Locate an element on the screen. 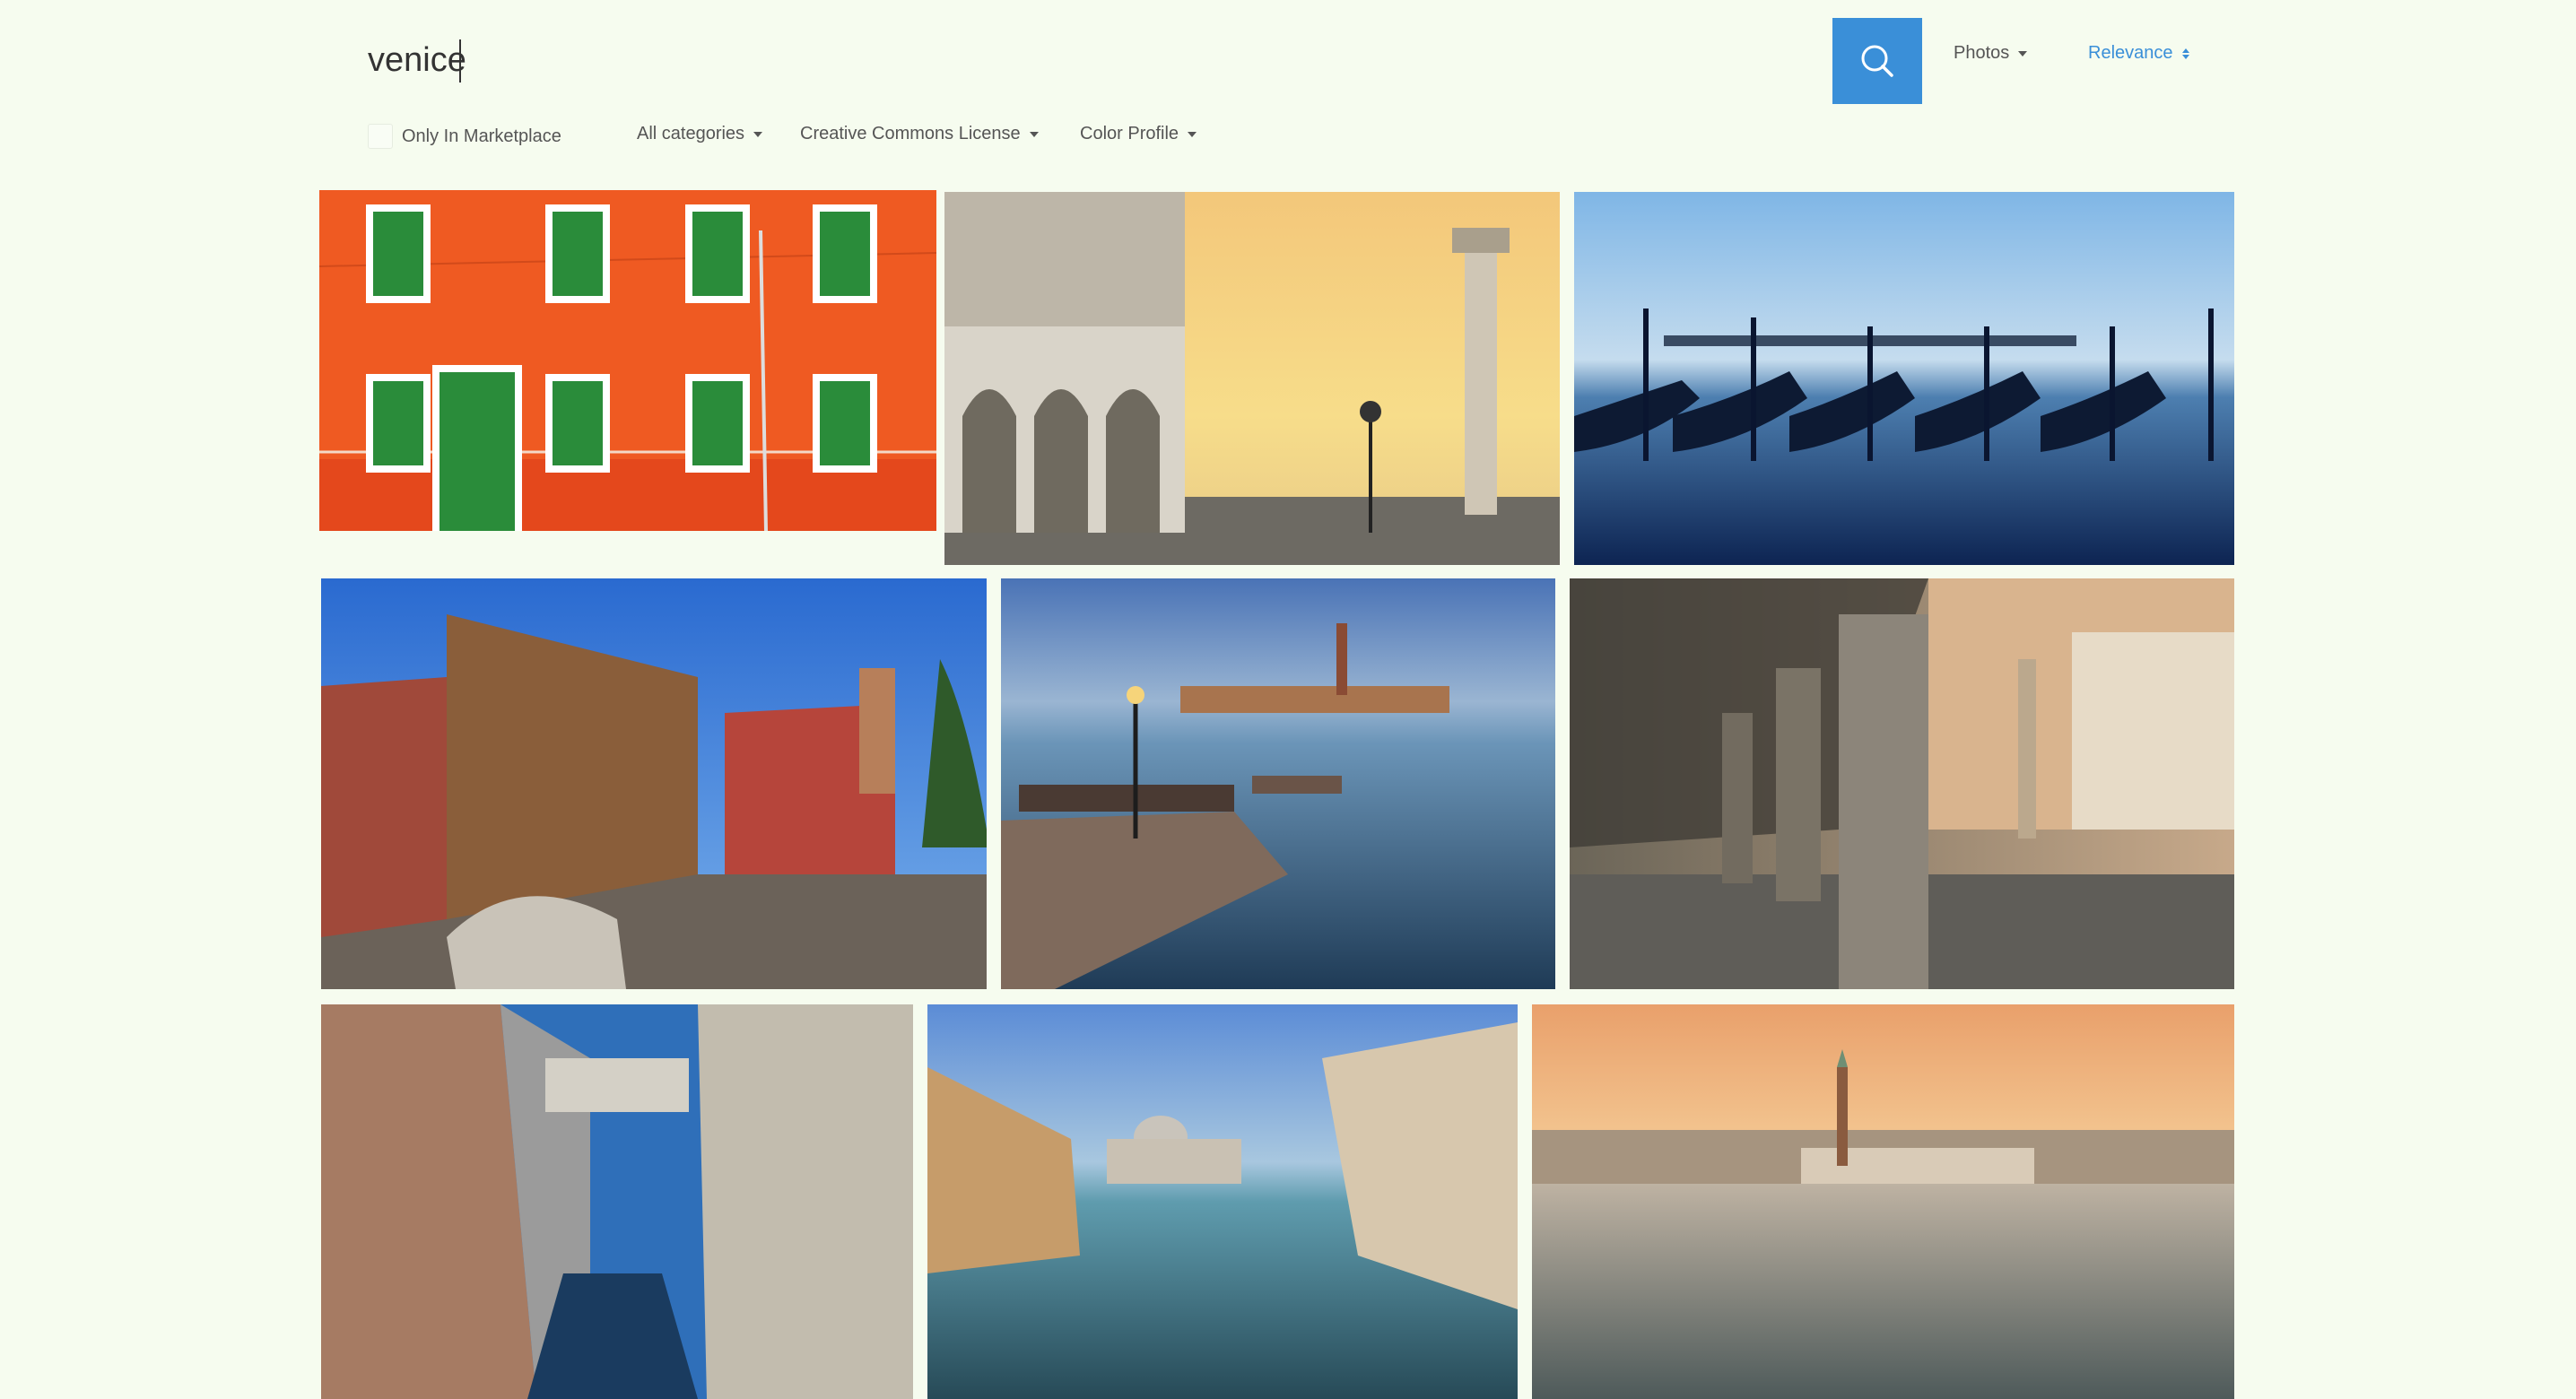 Image resolution: width=2576 pixels, height=1399 pixels. license-label: Creative Commons License is located at coordinates (910, 133).